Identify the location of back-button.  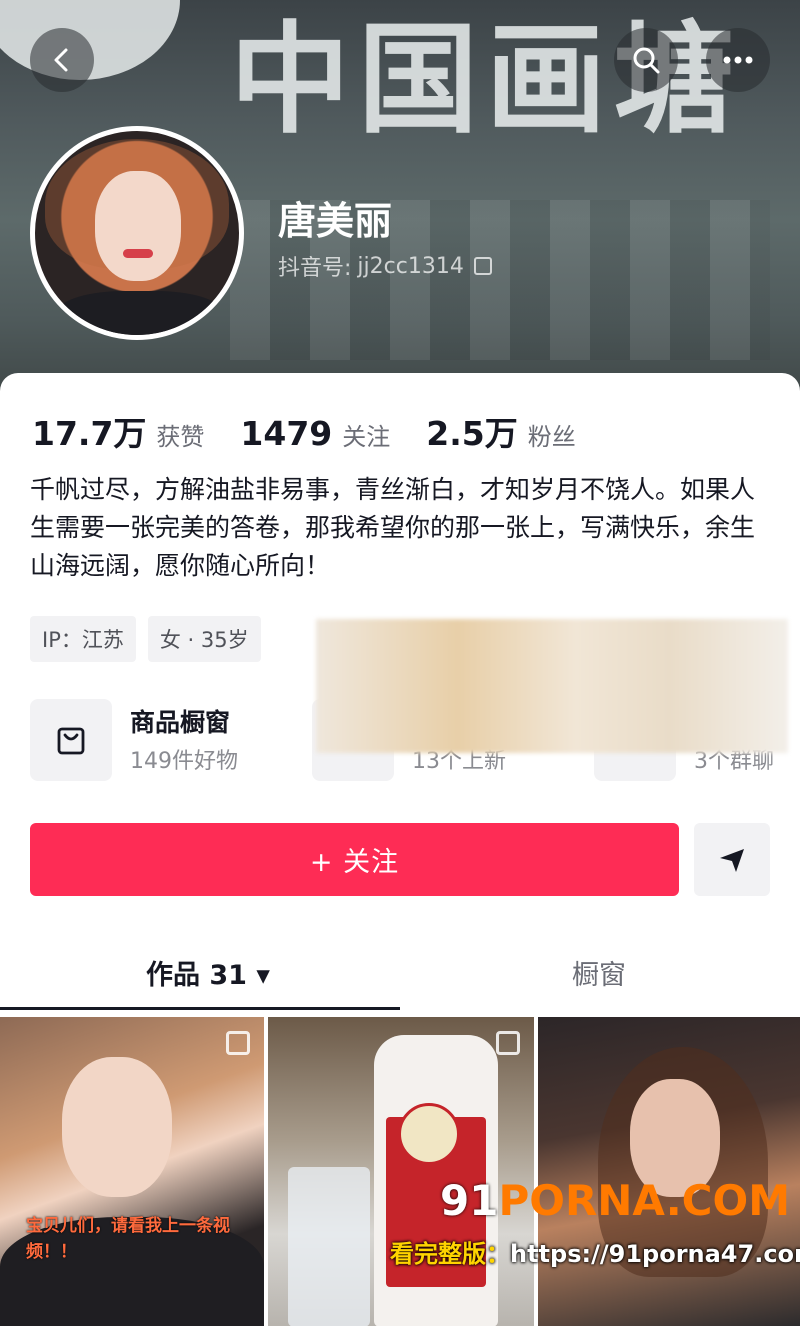
(62, 60).